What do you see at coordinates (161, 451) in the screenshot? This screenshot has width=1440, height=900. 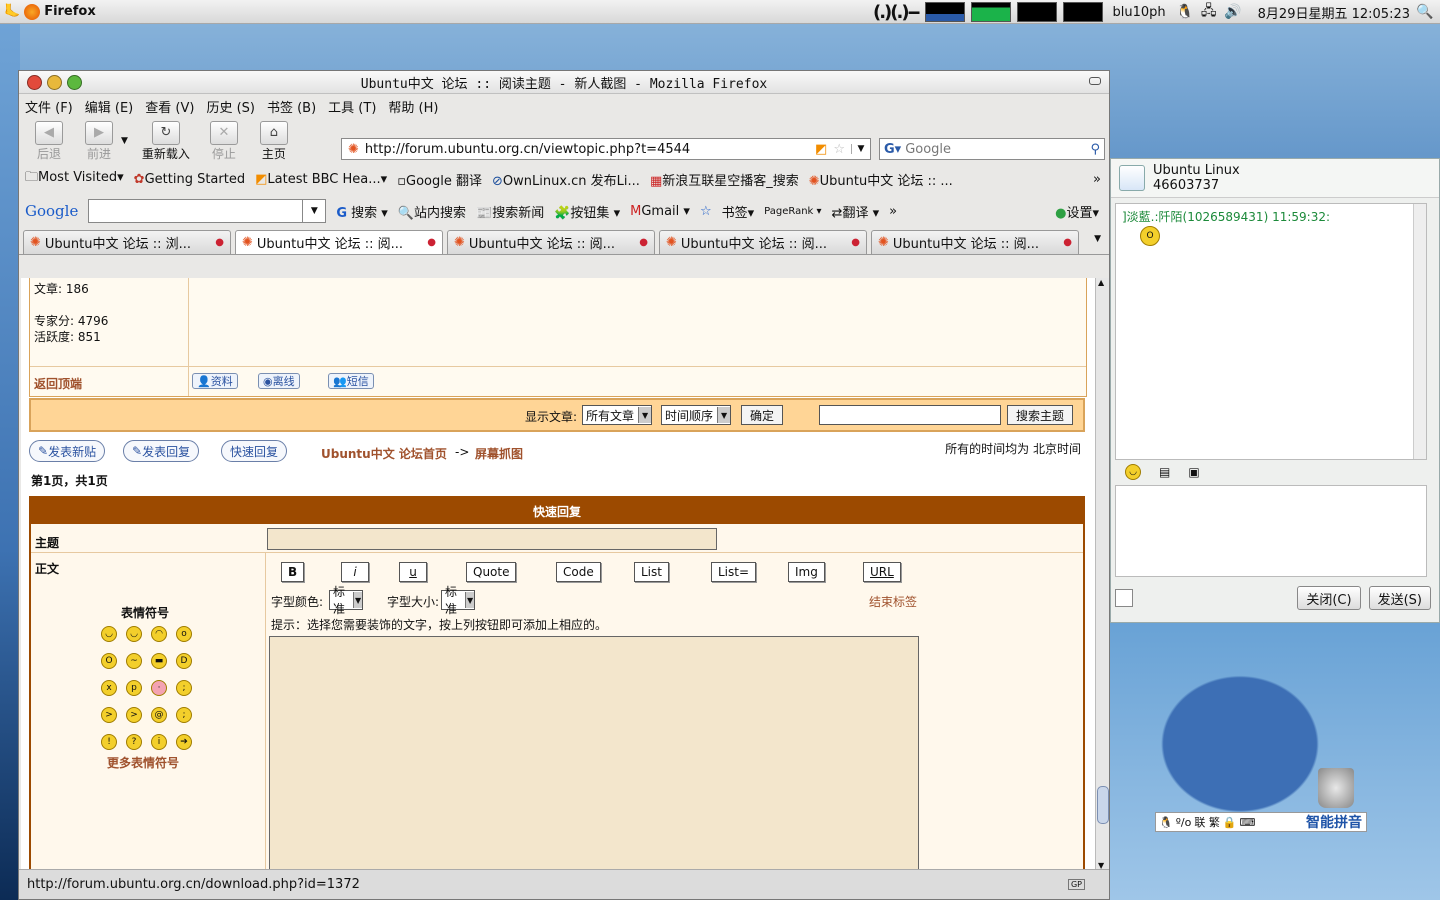 I see `reply-button: ✎ 发表回复` at bounding box center [161, 451].